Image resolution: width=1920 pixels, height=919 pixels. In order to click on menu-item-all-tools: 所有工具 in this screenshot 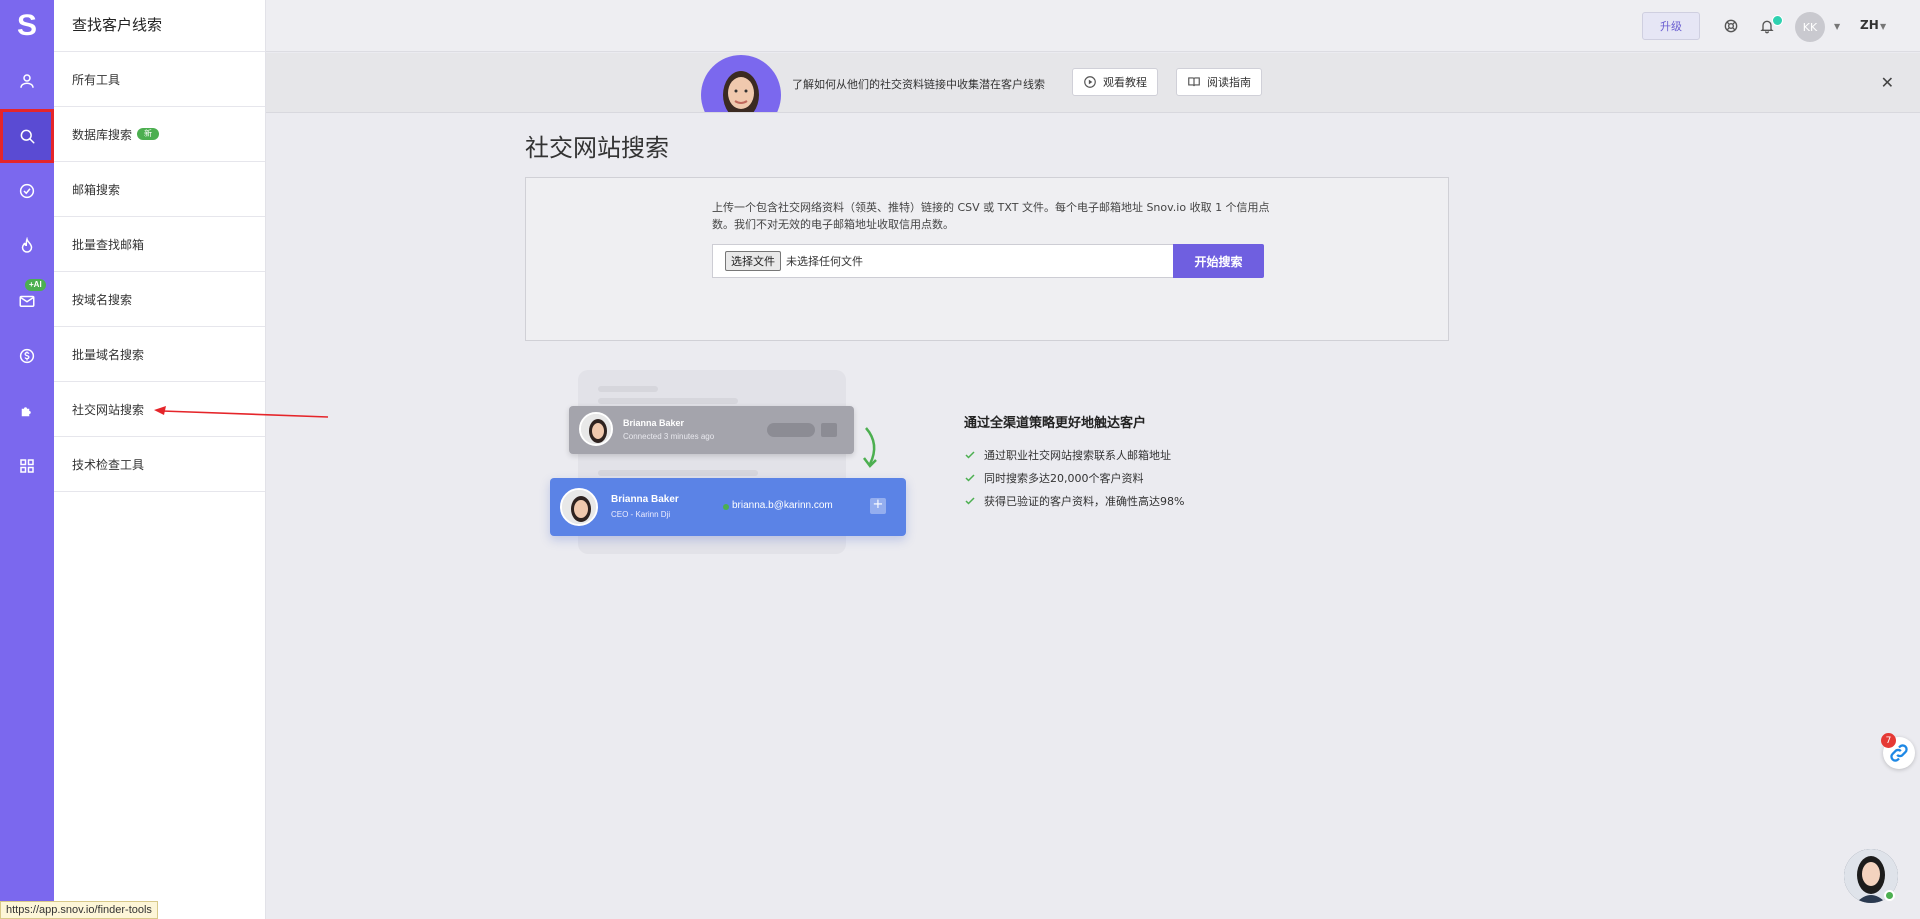, I will do `click(159, 79)`.